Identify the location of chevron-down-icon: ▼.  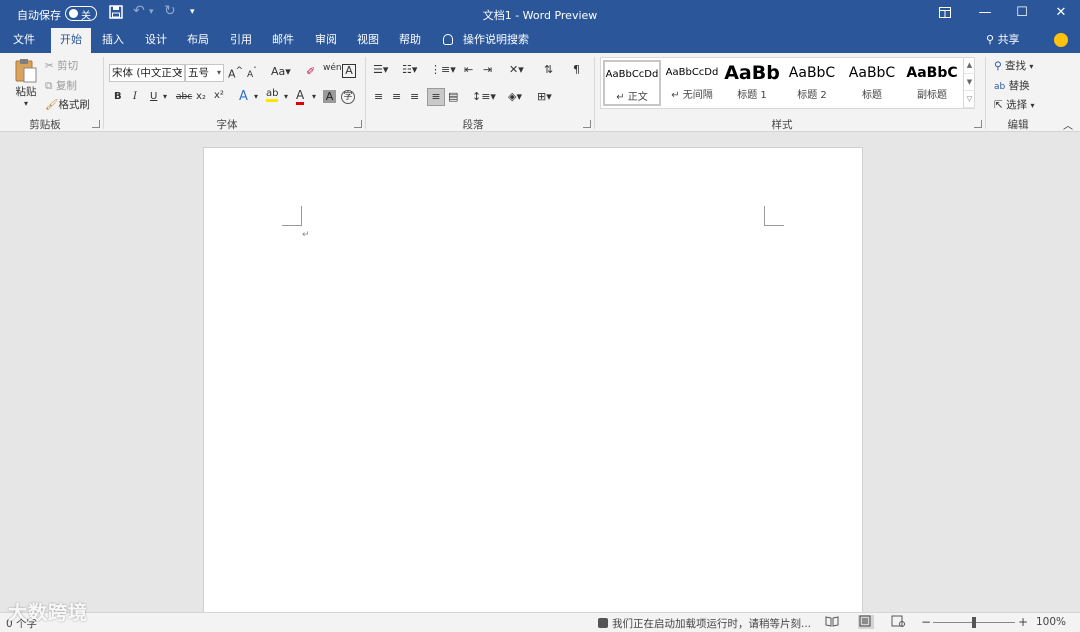
(969, 82).